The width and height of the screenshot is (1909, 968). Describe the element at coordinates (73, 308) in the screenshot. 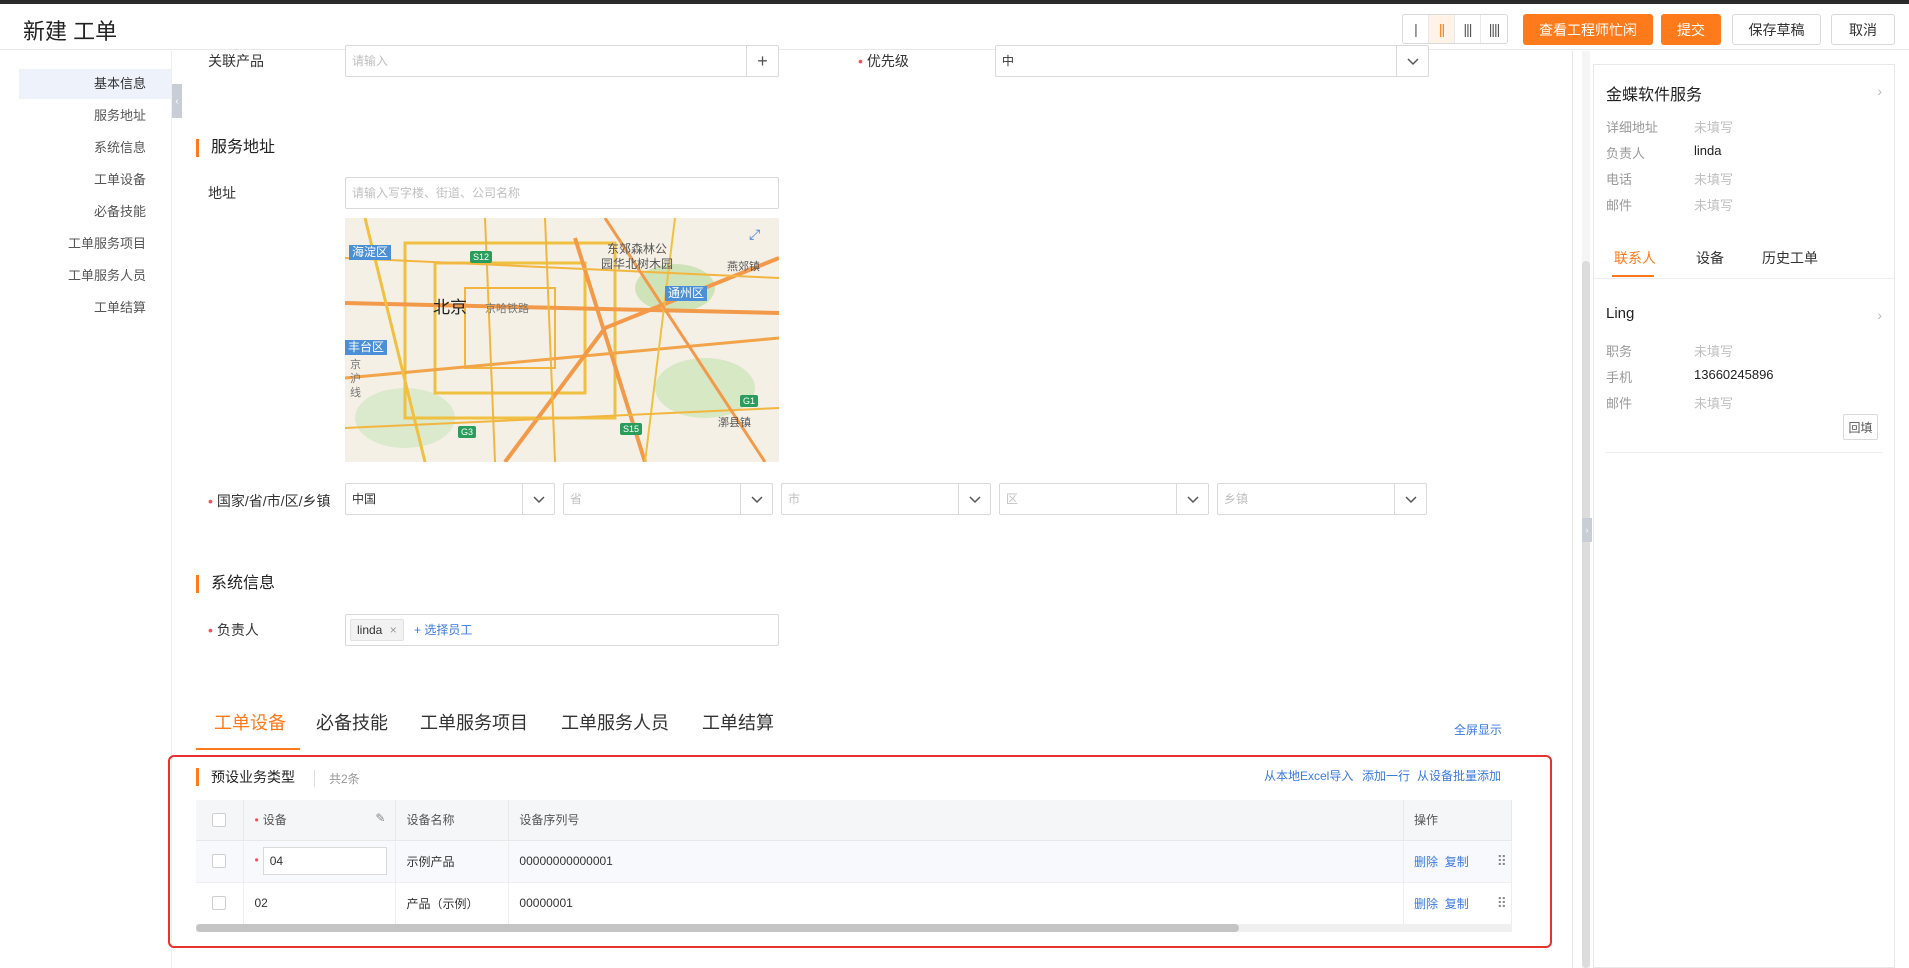

I see `nav-item-settlement: 工单结算` at that location.